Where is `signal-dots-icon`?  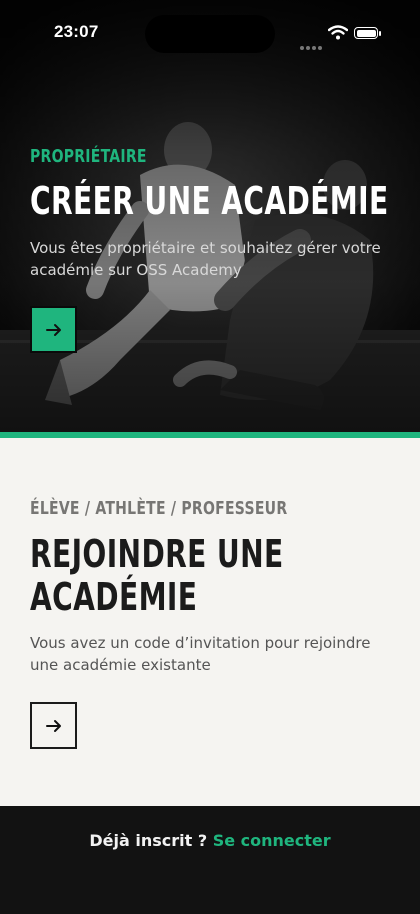
signal-dots-icon is located at coordinates (312, 44).